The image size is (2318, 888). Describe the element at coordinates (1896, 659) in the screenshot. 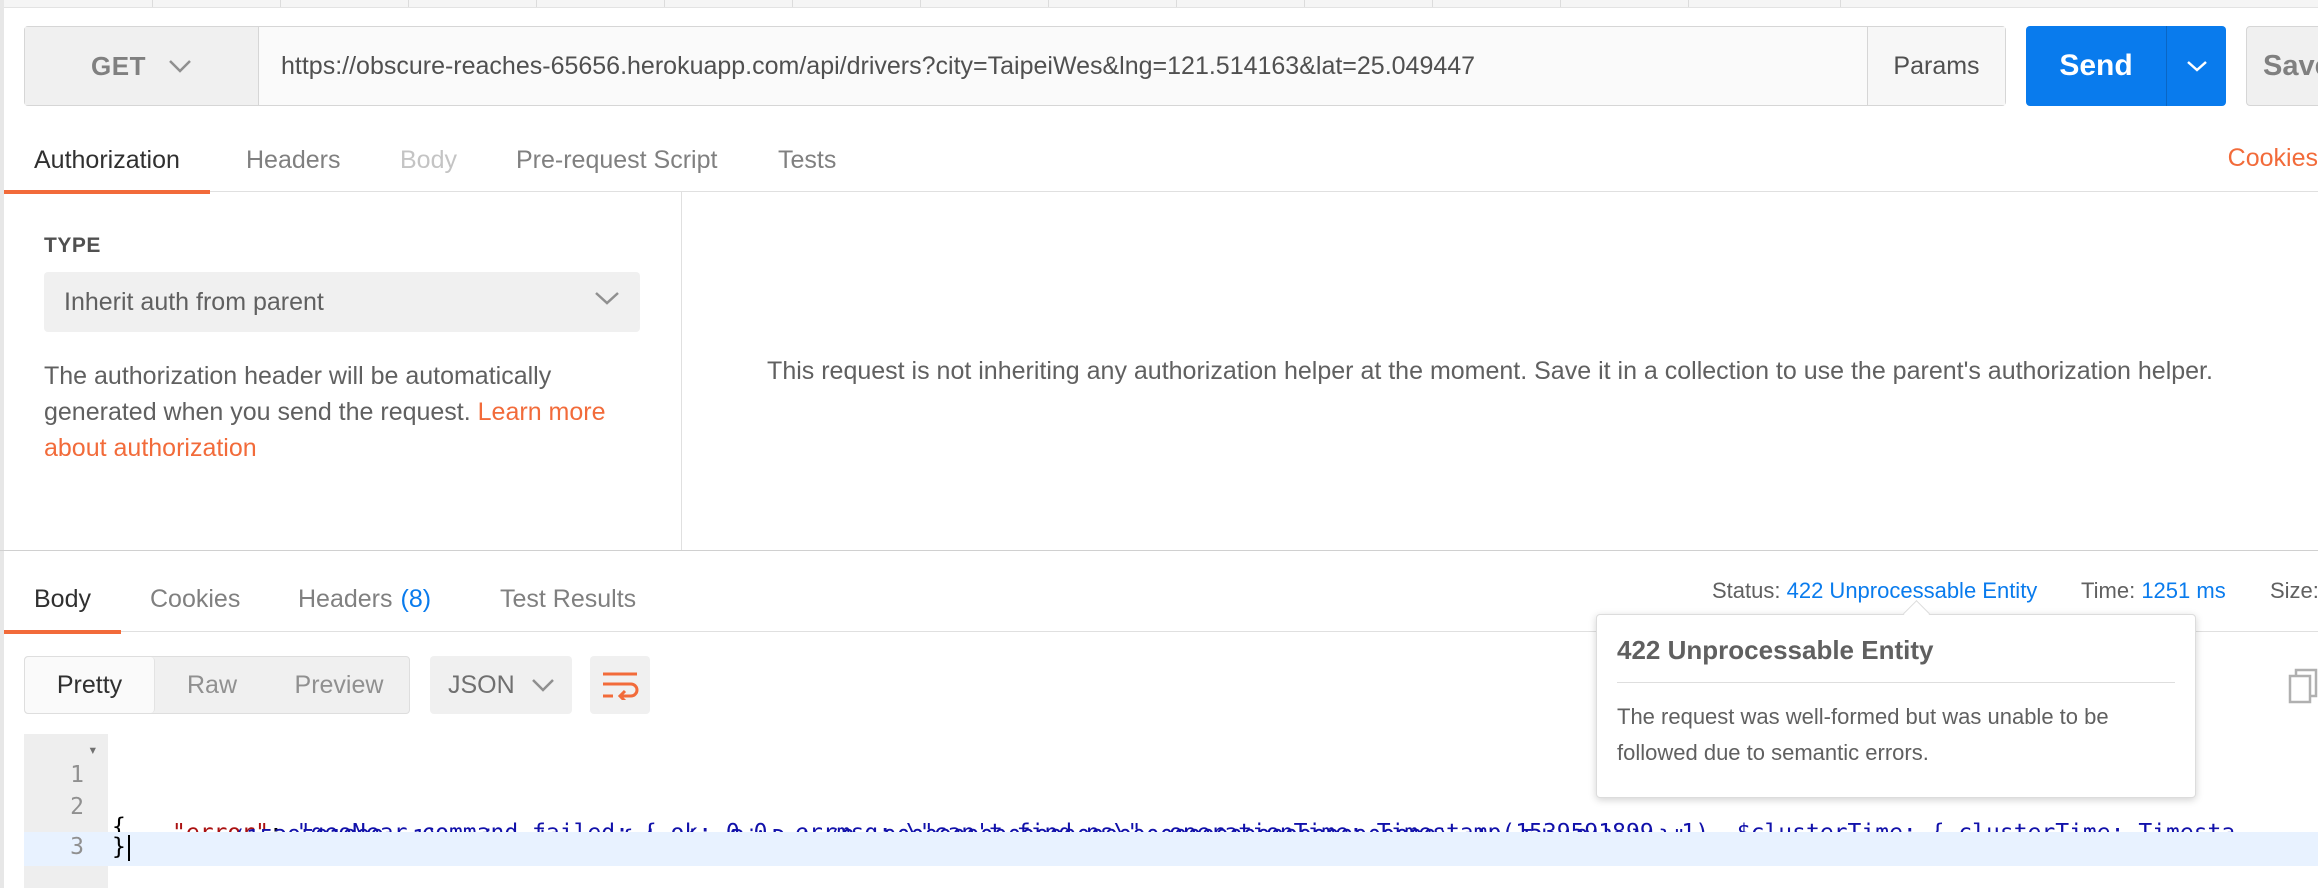

I see `tooltip-title: 422 Unprocessable Entity` at that location.